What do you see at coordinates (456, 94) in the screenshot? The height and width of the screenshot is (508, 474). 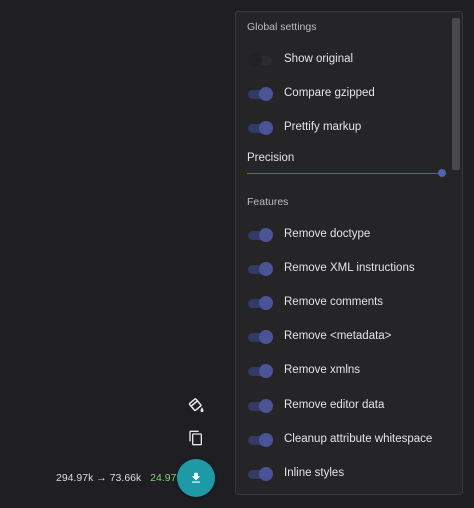 I see `panel-scrollbar` at bounding box center [456, 94].